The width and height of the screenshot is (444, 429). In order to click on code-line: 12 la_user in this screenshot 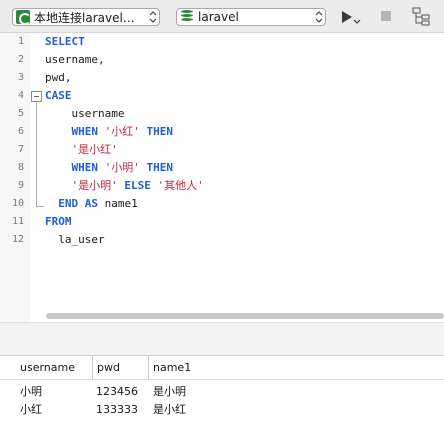, I will do `click(222, 240)`.